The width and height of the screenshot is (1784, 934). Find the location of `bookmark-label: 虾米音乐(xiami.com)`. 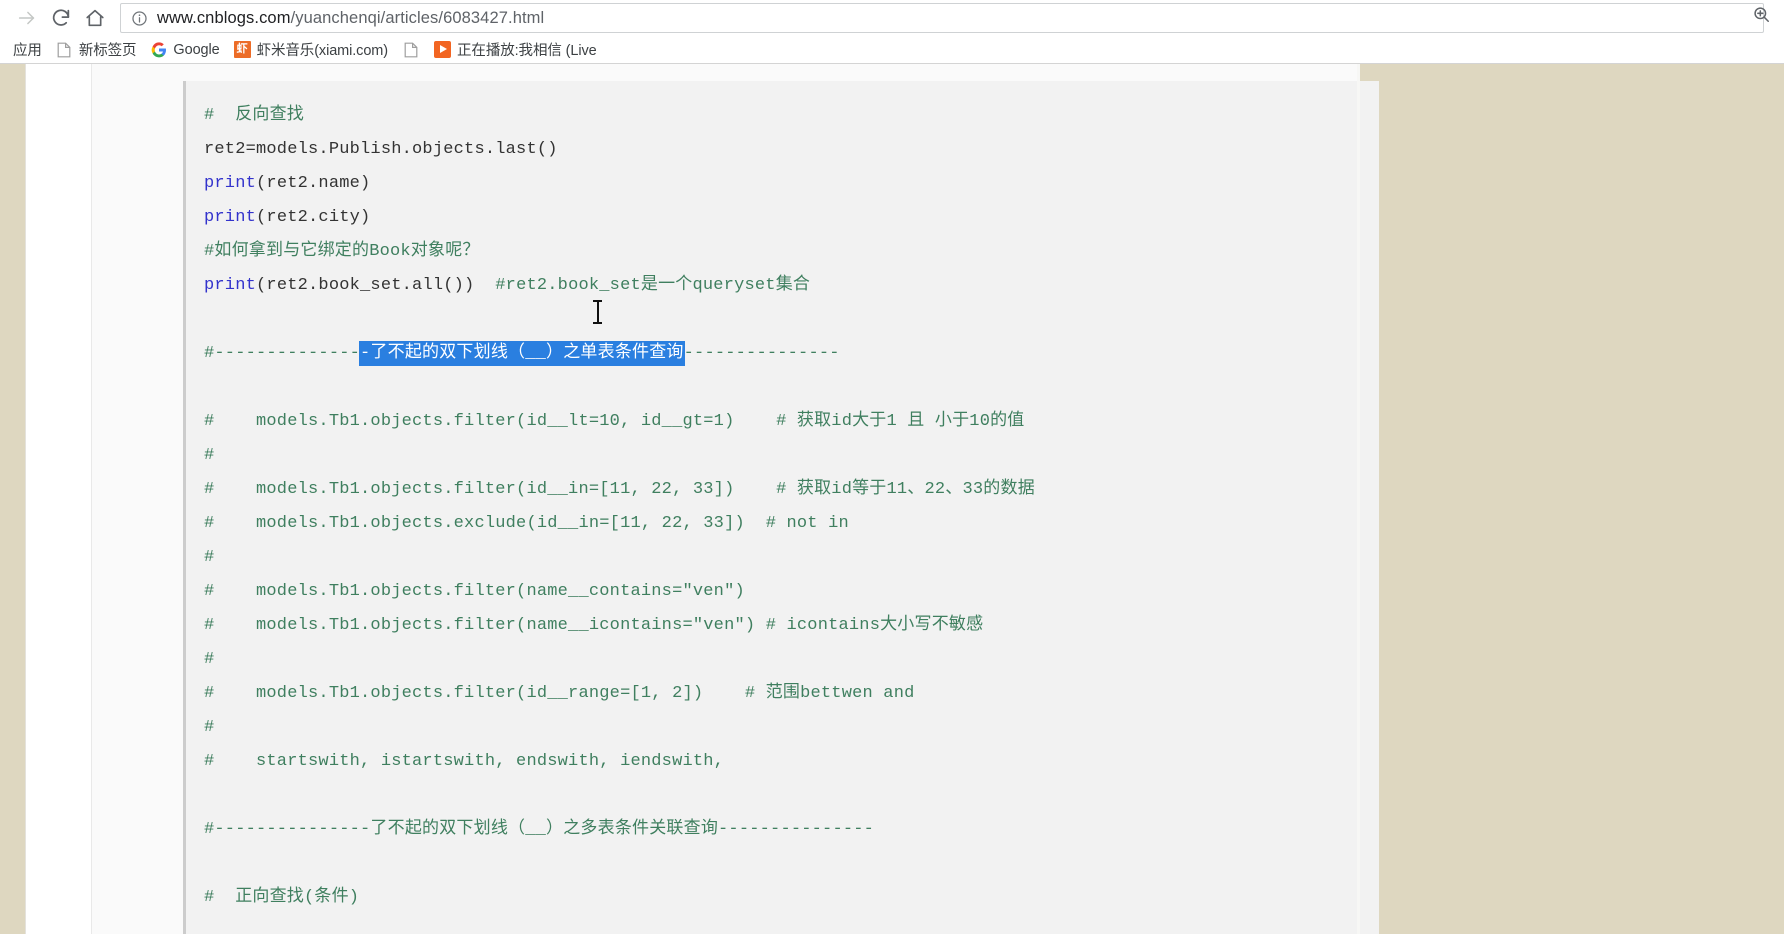

bookmark-label: 虾米音乐(xiami.com) is located at coordinates (322, 51).